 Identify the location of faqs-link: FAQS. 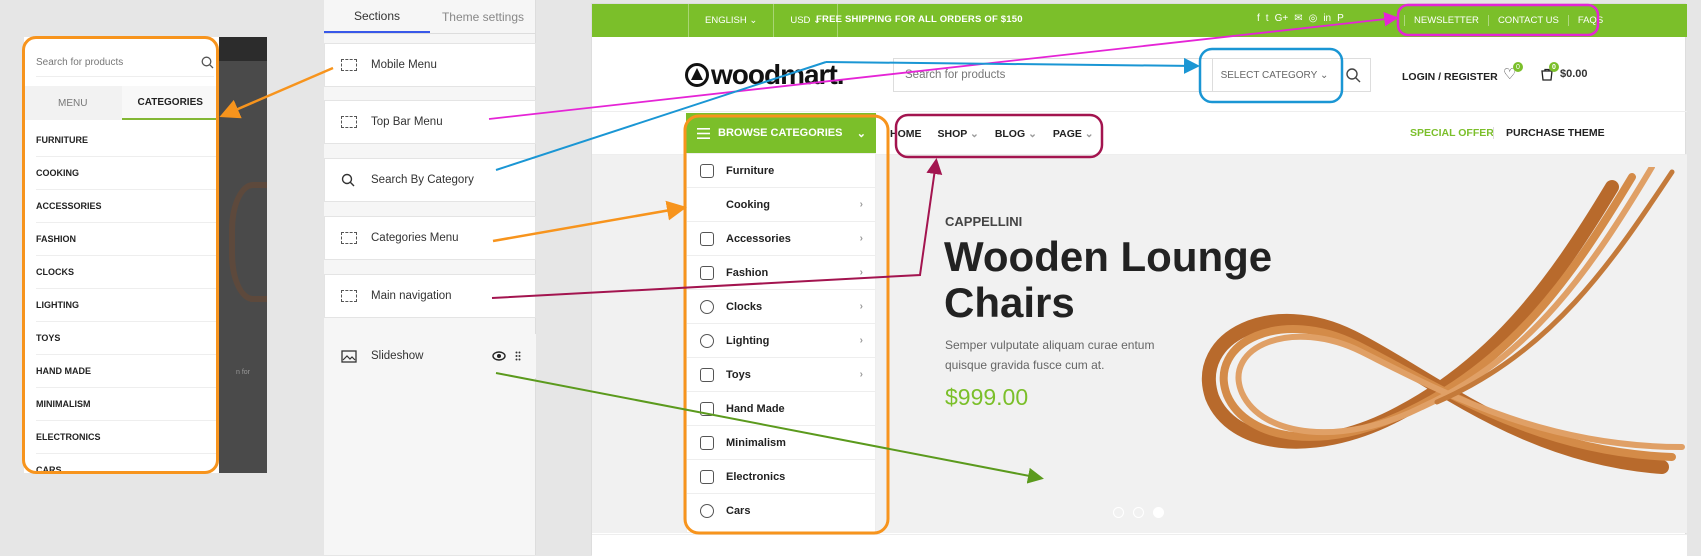
(1589, 20).